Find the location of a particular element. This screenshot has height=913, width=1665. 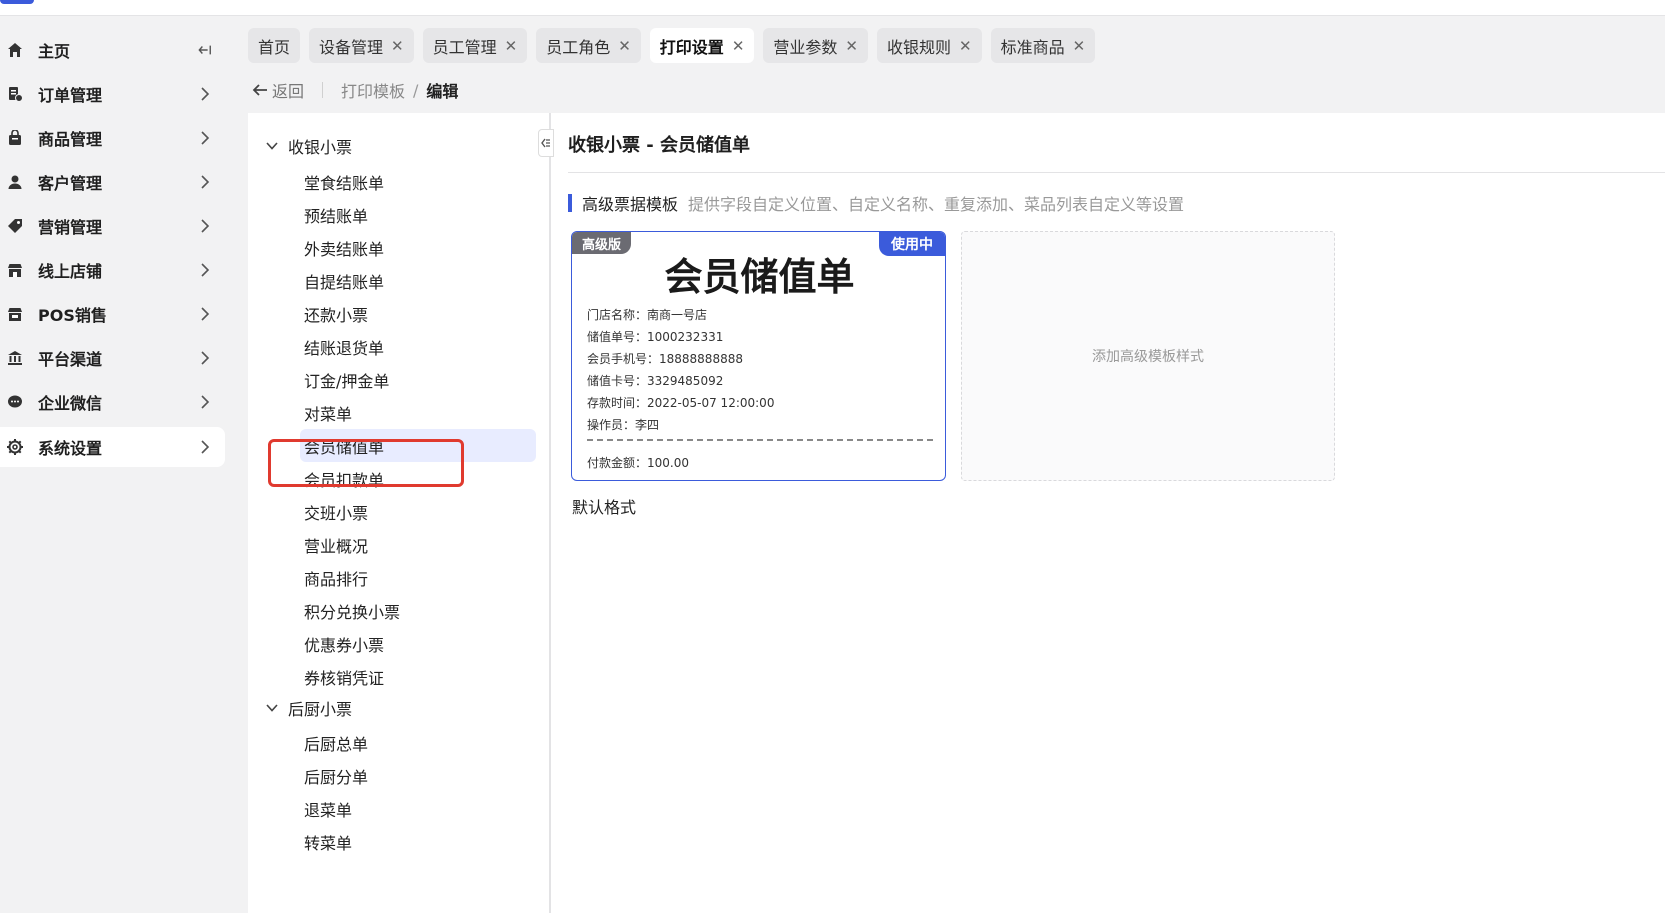

tree-item: 券核销凭证 is located at coordinates (420, 676).